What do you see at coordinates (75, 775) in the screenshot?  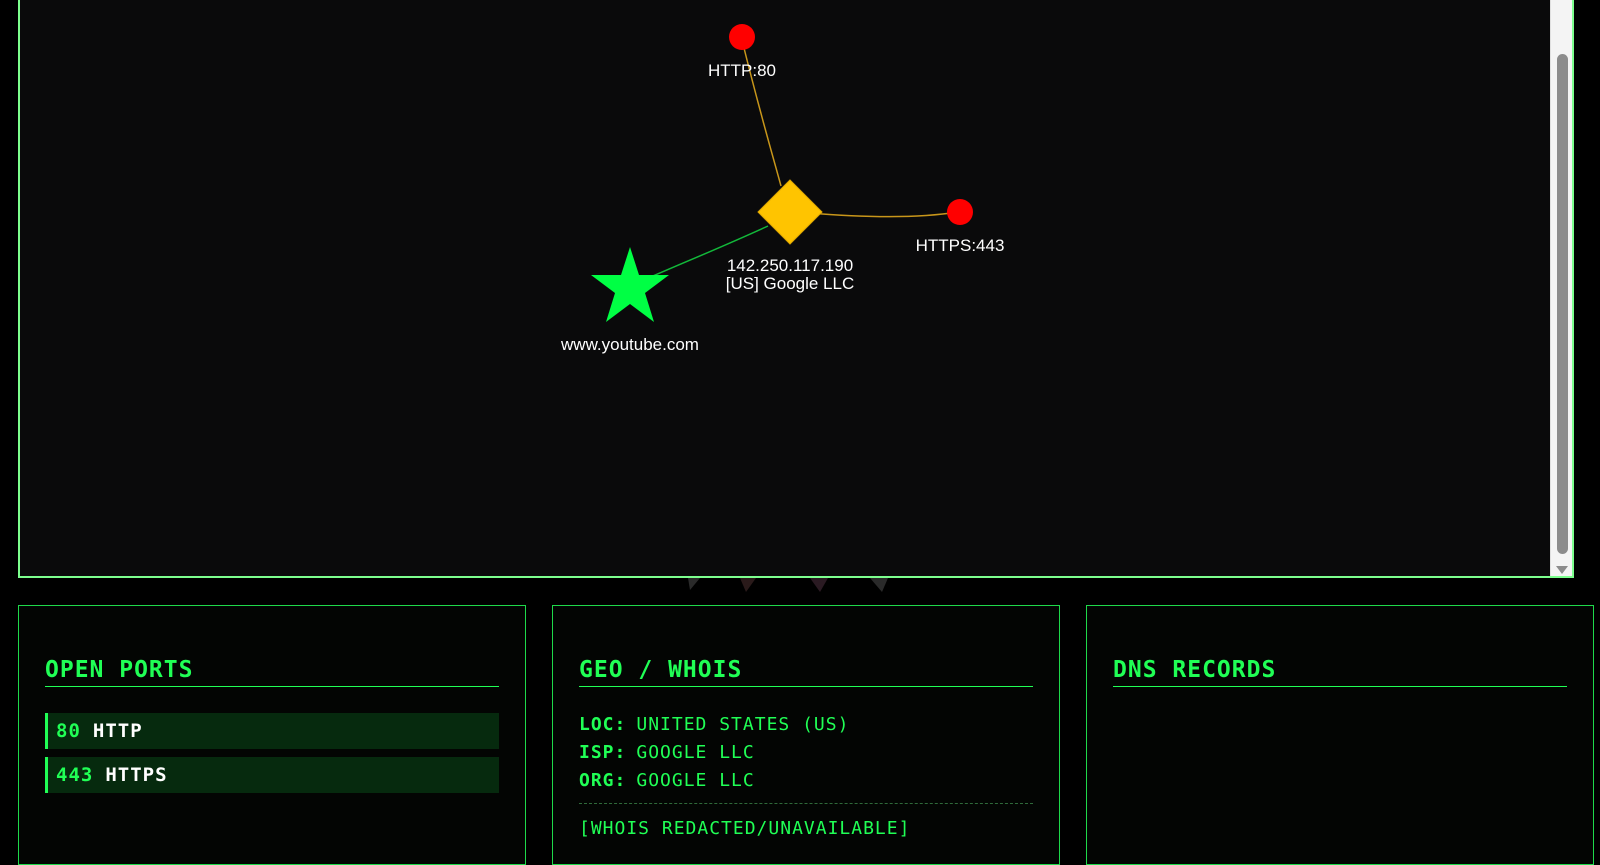 I see `port-number: 443` at bounding box center [75, 775].